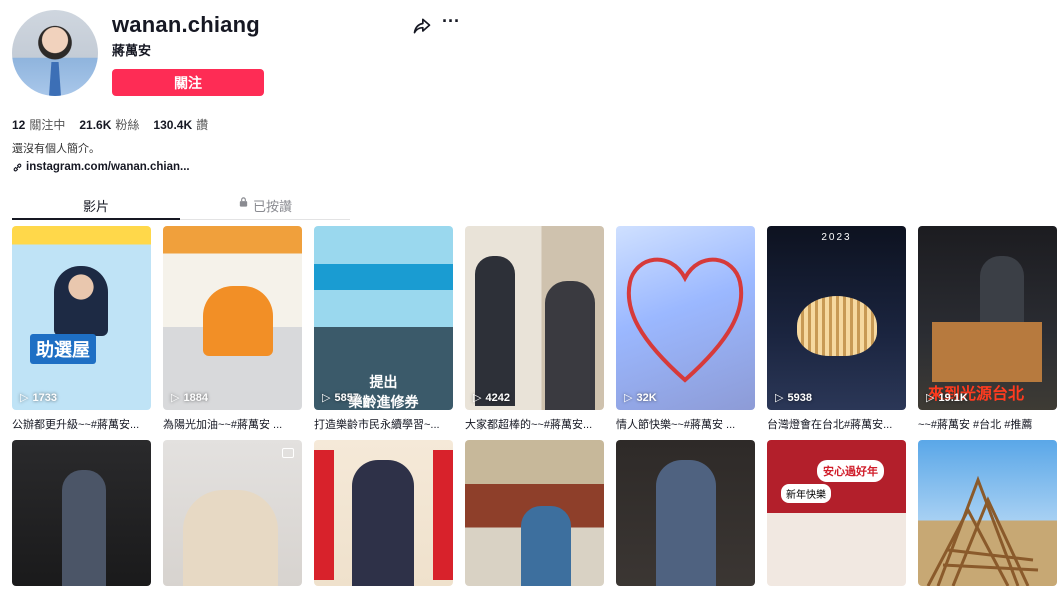 This screenshot has height=596, width=1060. I want to click on stat-label: 關注中, so click(47, 125).